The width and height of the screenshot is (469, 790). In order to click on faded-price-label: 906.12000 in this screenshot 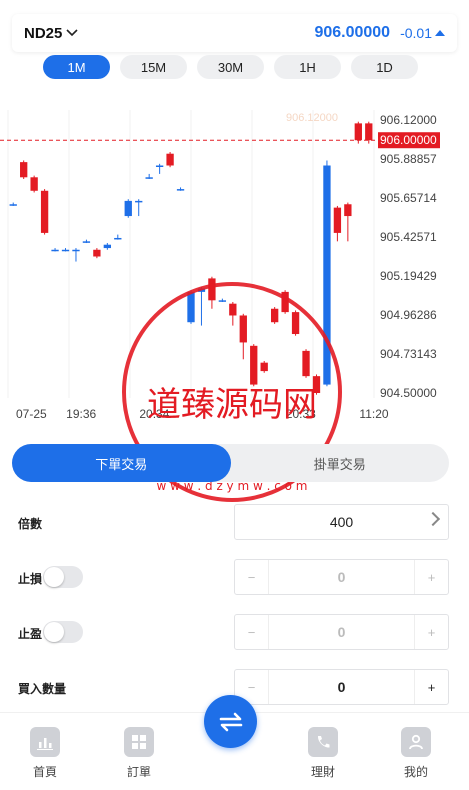, I will do `click(312, 118)`.